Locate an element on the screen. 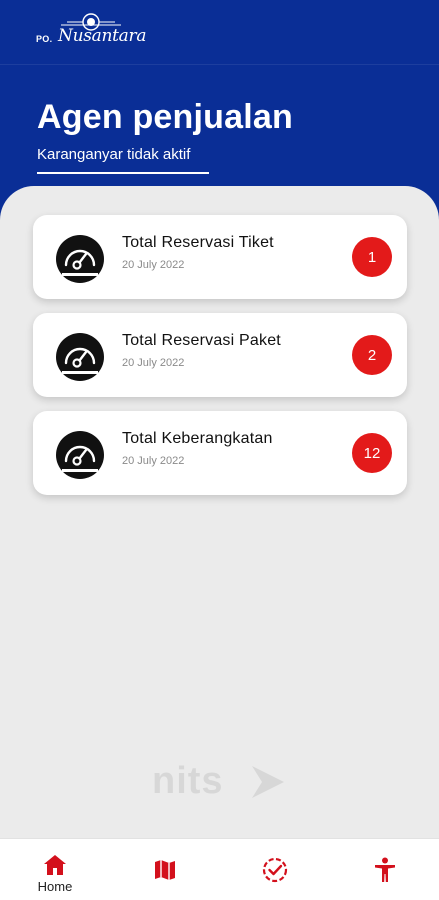 This screenshot has width=439, height=900. subtitle-underline is located at coordinates (123, 173).